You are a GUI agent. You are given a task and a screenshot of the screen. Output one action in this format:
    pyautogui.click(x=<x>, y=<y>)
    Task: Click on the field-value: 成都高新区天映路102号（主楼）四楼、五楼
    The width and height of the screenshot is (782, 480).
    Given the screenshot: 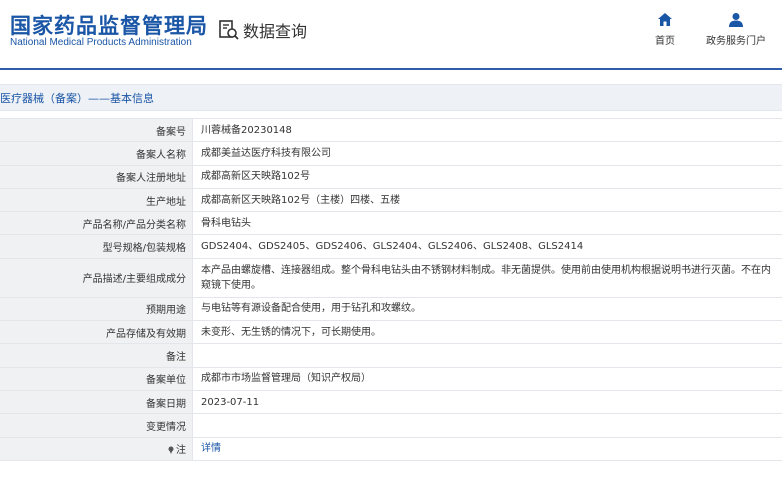 What is the action you would take?
    pyautogui.click(x=487, y=200)
    